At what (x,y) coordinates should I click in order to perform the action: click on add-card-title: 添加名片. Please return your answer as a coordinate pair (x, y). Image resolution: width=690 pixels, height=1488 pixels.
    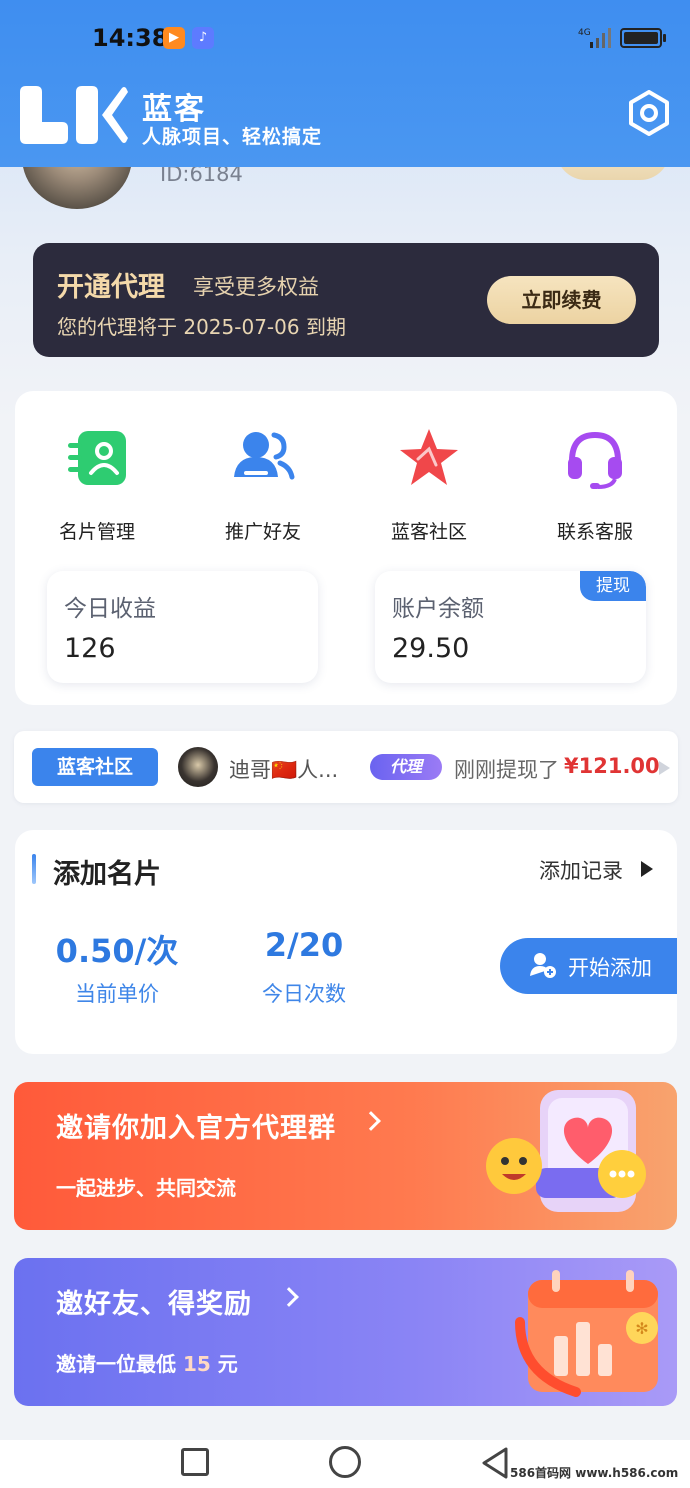
    Looking at the image, I should click on (107, 874).